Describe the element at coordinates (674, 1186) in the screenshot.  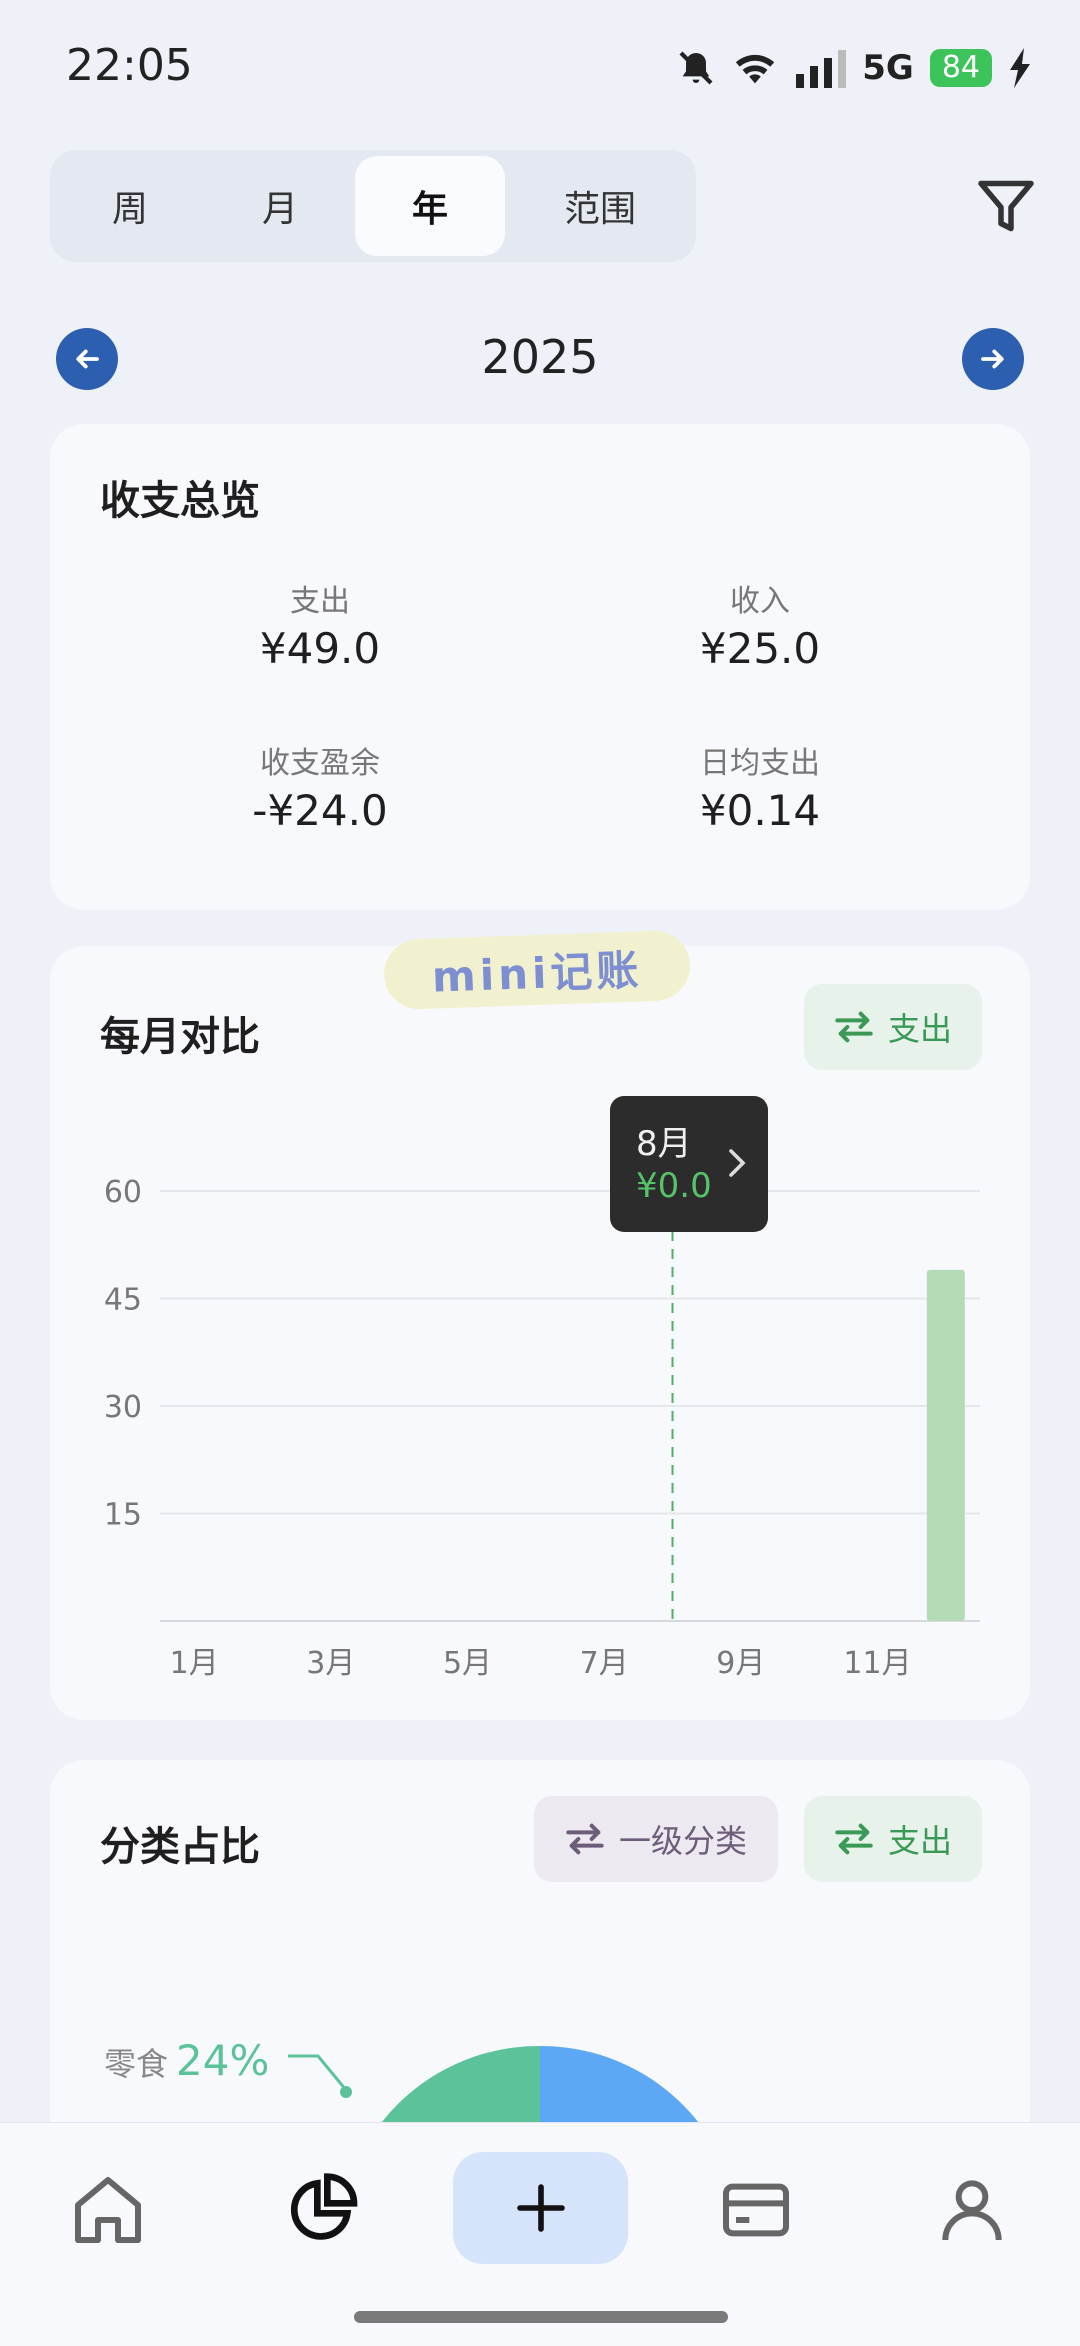
I see `tooltip-value: ¥0.0` at that location.